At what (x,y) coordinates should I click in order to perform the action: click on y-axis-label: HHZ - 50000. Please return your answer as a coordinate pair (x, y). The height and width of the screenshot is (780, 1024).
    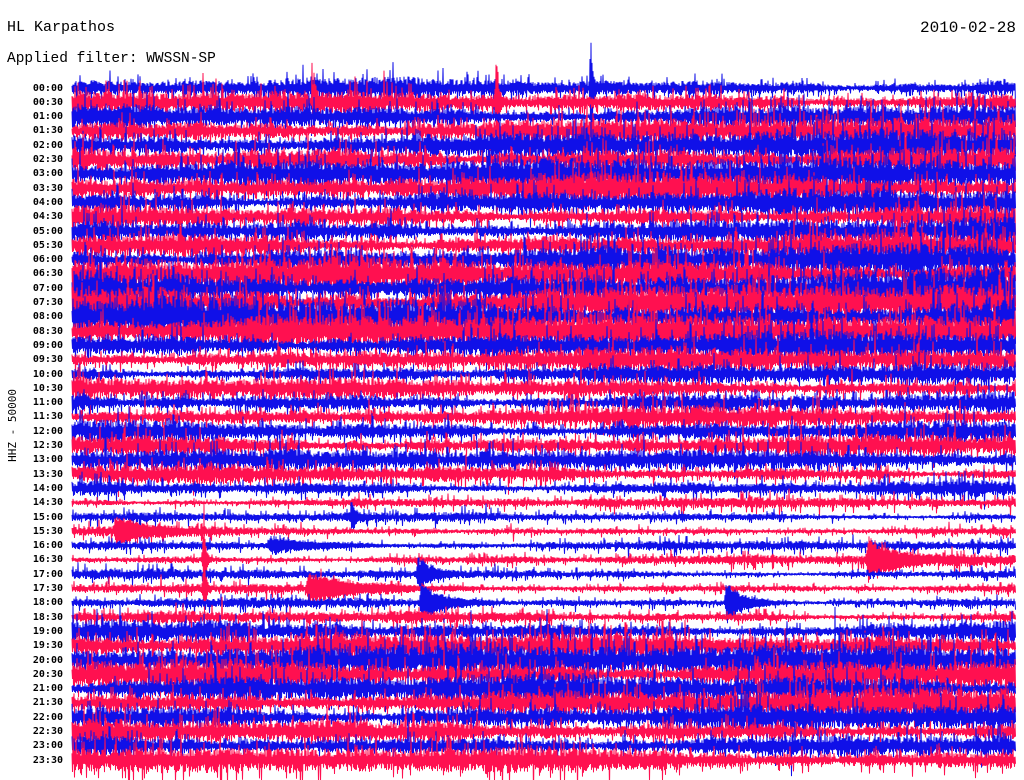
    Looking at the image, I should click on (12, 425).